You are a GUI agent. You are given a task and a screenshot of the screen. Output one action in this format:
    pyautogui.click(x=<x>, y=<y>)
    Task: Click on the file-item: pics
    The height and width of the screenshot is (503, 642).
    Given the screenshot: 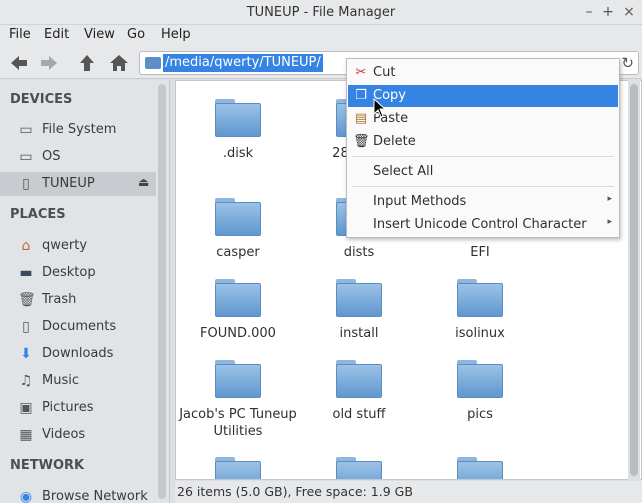 What is the action you would take?
    pyautogui.click(x=480, y=391)
    